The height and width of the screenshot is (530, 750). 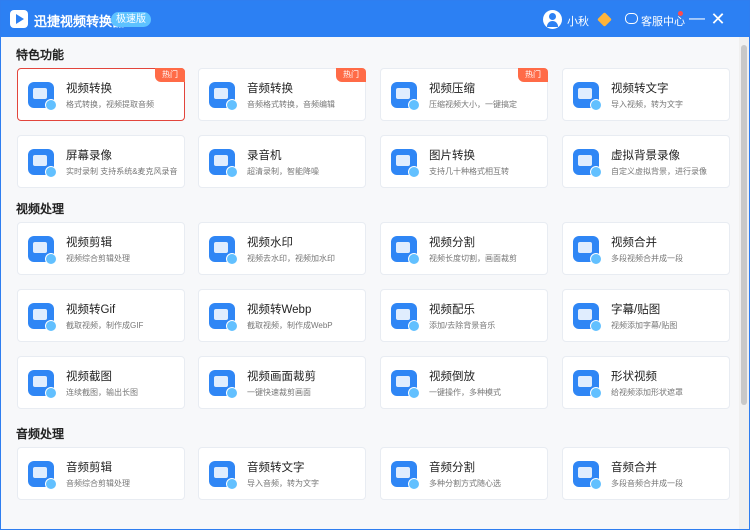 I want to click on feature-description: 自定义虚拟背景，进行录像, so click(x=659, y=171).